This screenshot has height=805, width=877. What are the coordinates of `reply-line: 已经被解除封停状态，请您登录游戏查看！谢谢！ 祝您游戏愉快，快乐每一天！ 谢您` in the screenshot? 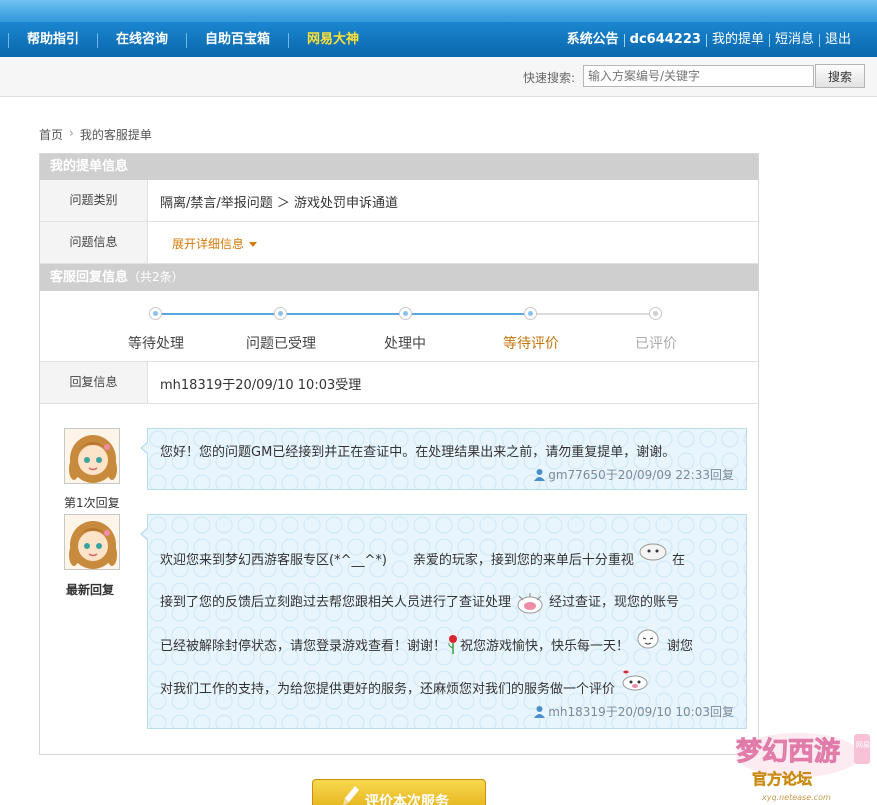 It's located at (427, 641).